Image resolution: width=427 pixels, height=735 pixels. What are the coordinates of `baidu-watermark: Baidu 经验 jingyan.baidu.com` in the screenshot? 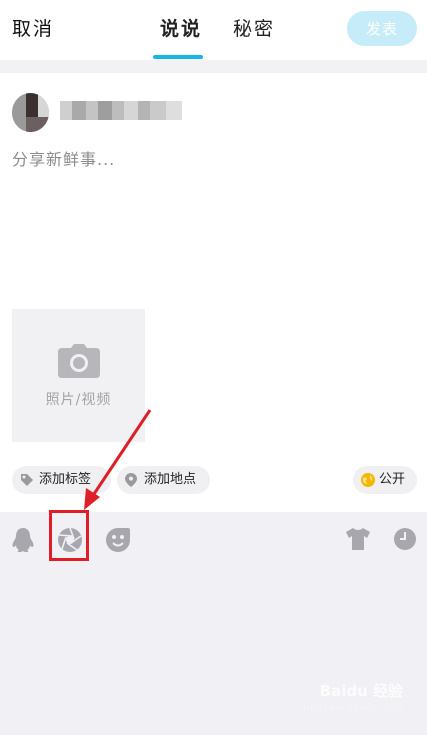 It's located at (353, 696).